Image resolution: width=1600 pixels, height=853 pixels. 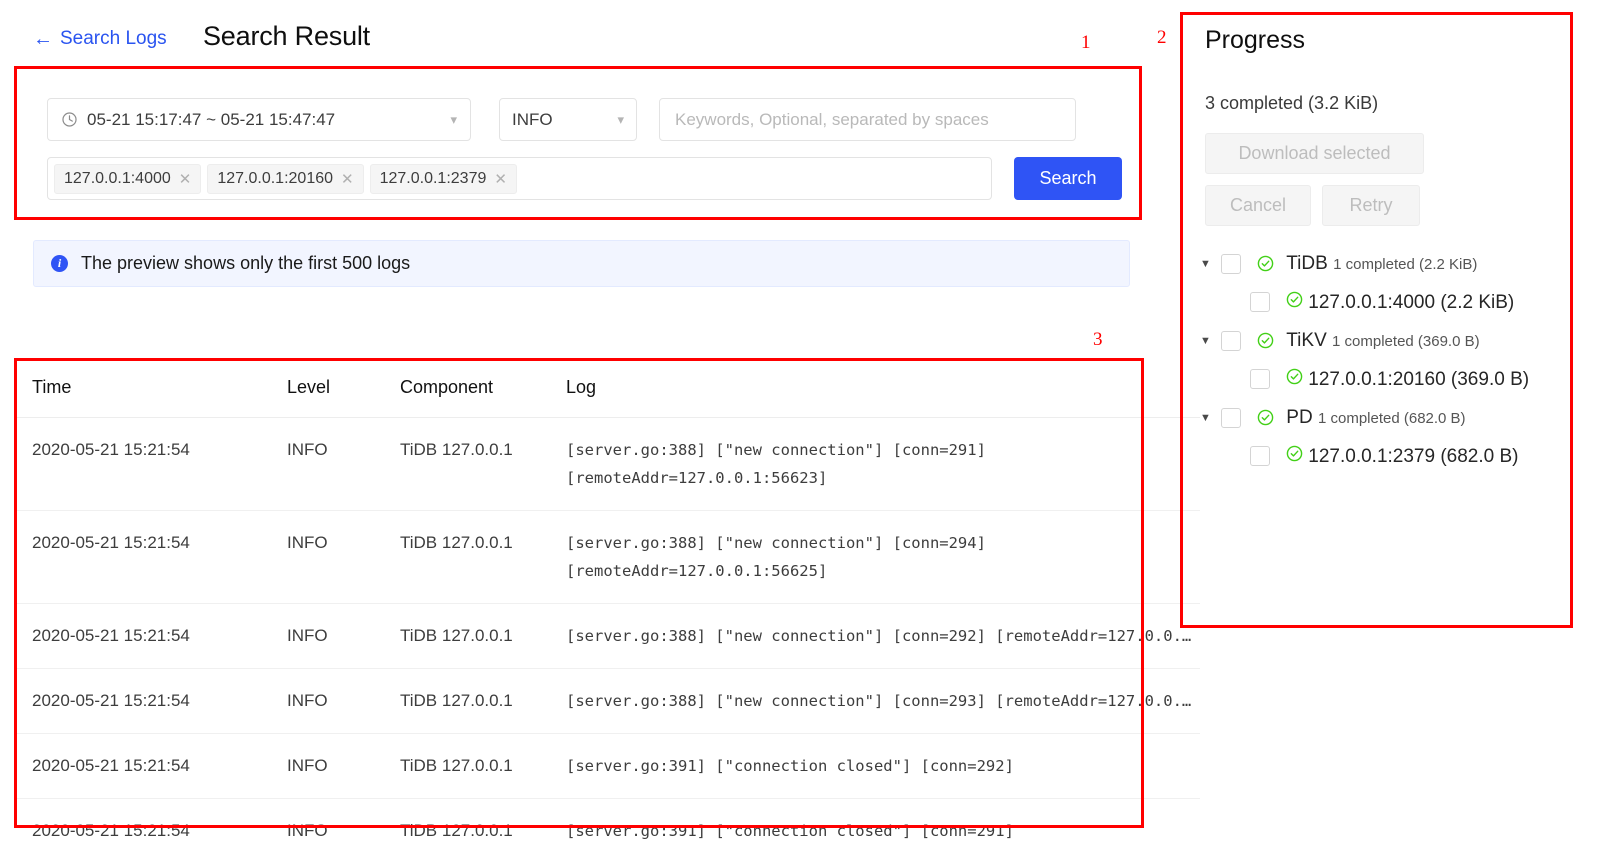 I want to click on instance-tag: 127.0.0.1:4000 ✕, so click(x=128, y=178).